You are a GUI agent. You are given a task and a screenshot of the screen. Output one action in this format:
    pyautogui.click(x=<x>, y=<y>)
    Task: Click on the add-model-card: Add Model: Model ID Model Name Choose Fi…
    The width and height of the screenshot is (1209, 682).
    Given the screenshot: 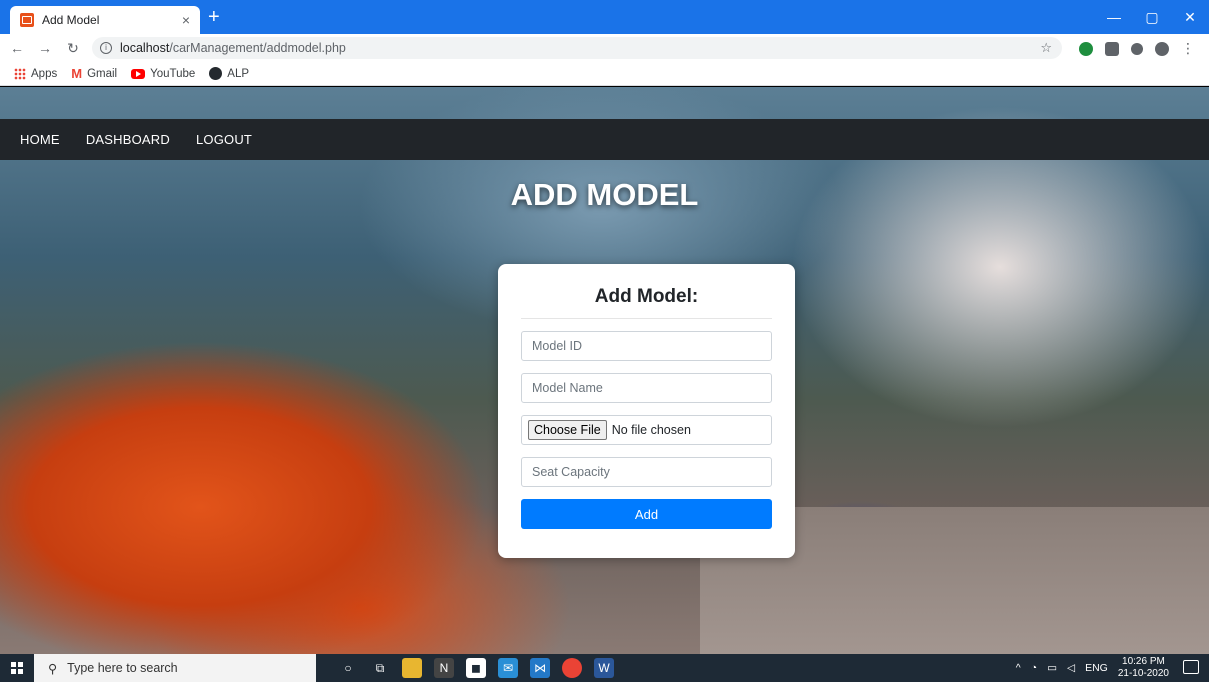 What is the action you would take?
    pyautogui.click(x=646, y=411)
    